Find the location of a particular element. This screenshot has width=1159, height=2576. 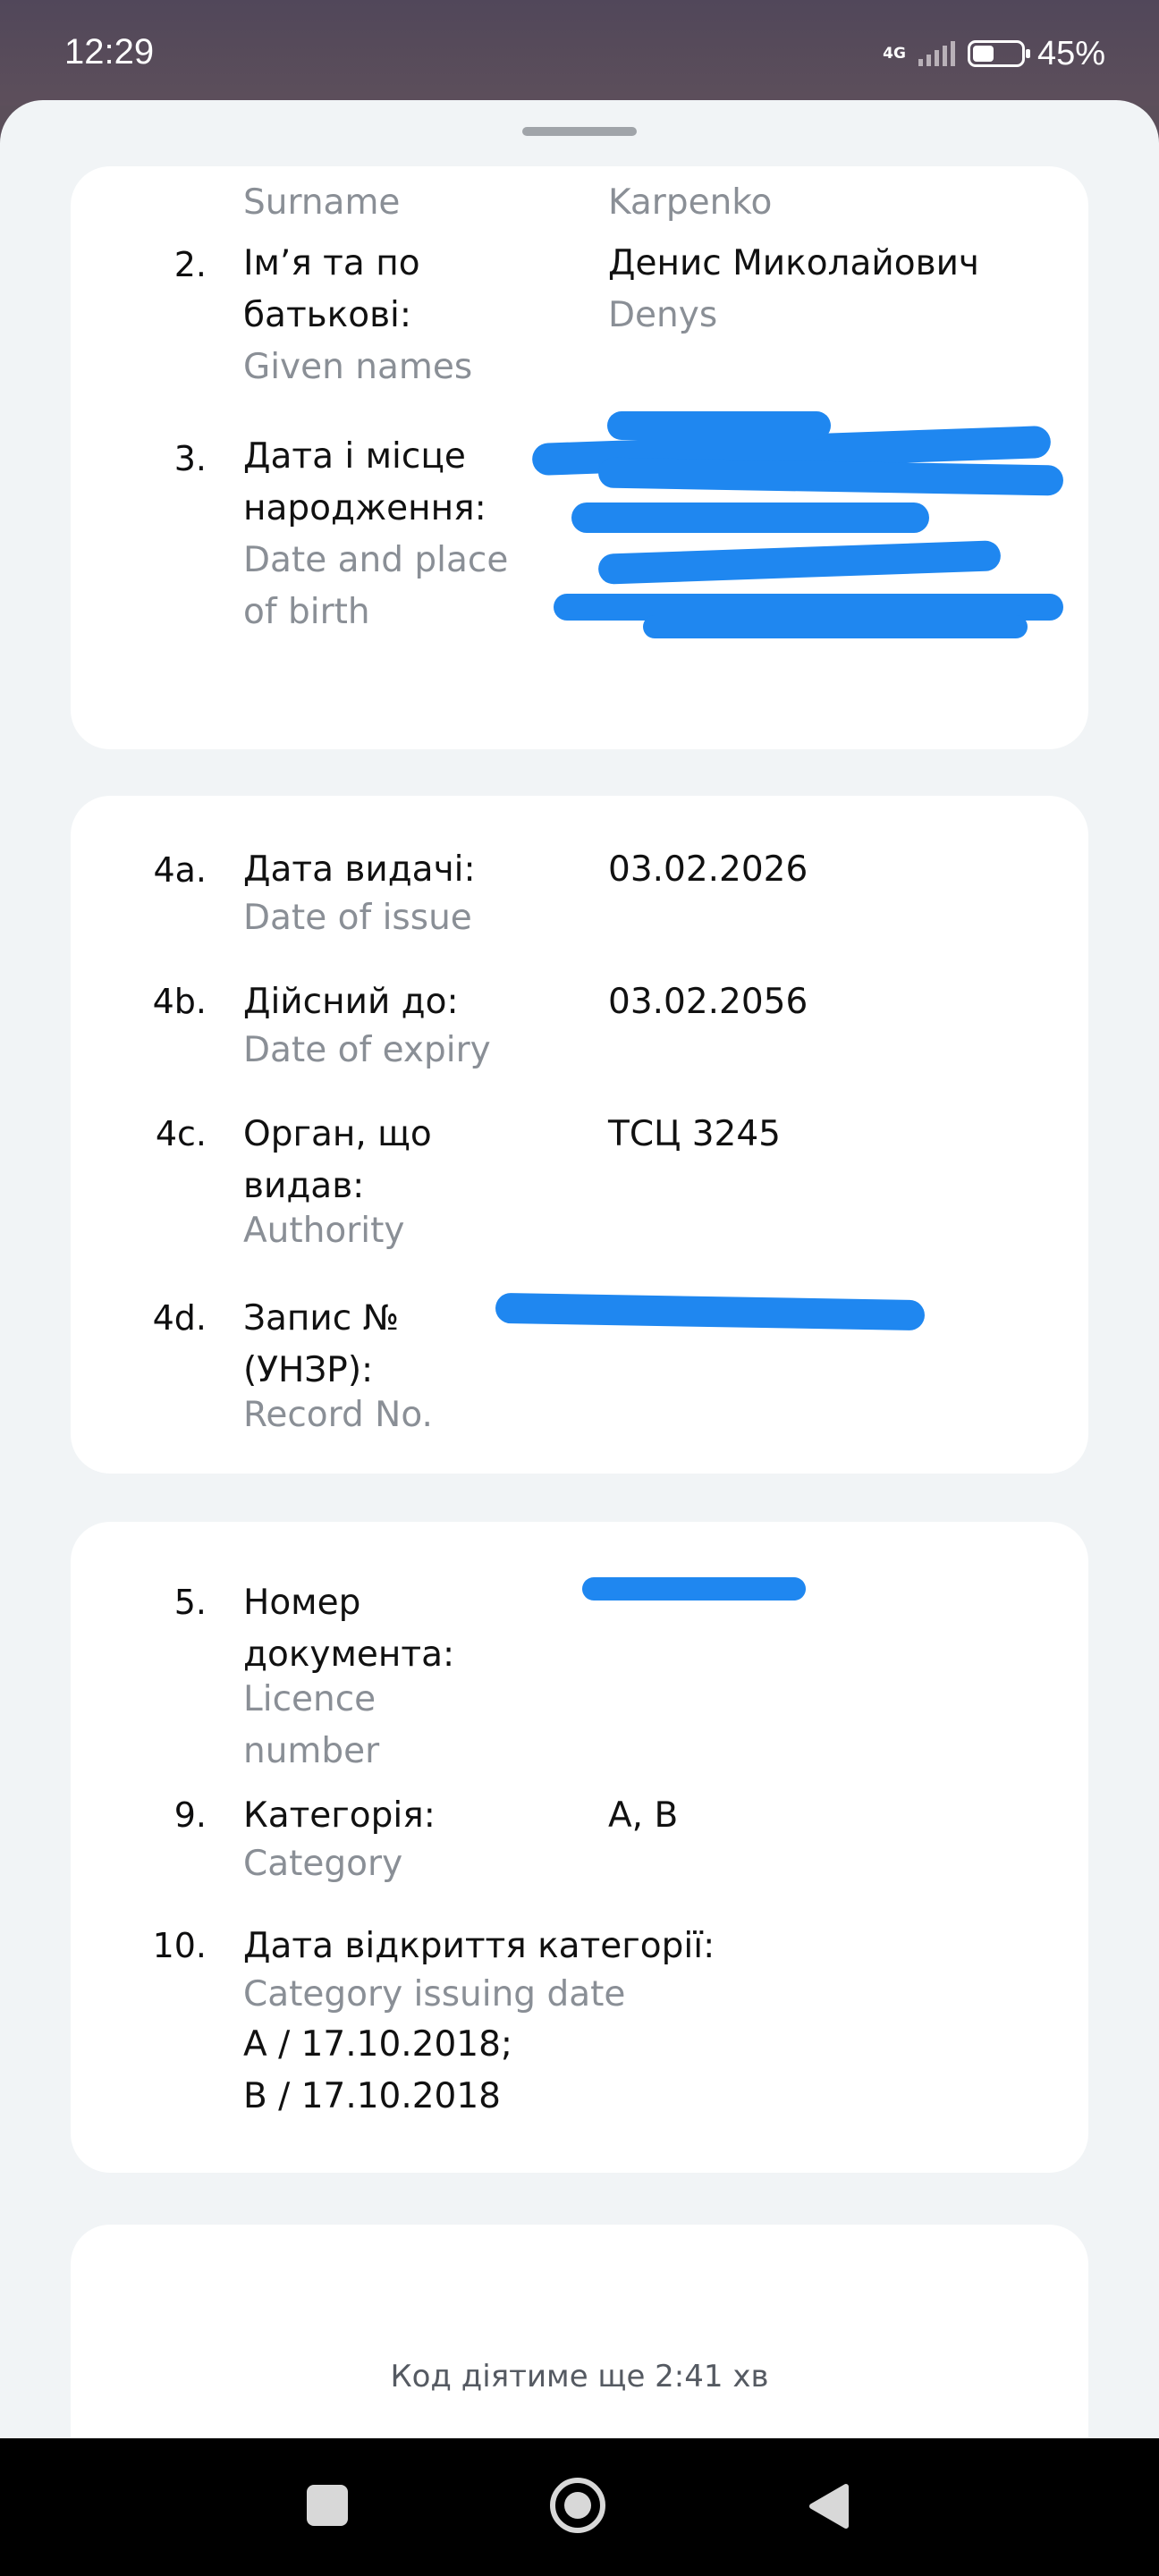

network-type: 4G is located at coordinates (894, 53).